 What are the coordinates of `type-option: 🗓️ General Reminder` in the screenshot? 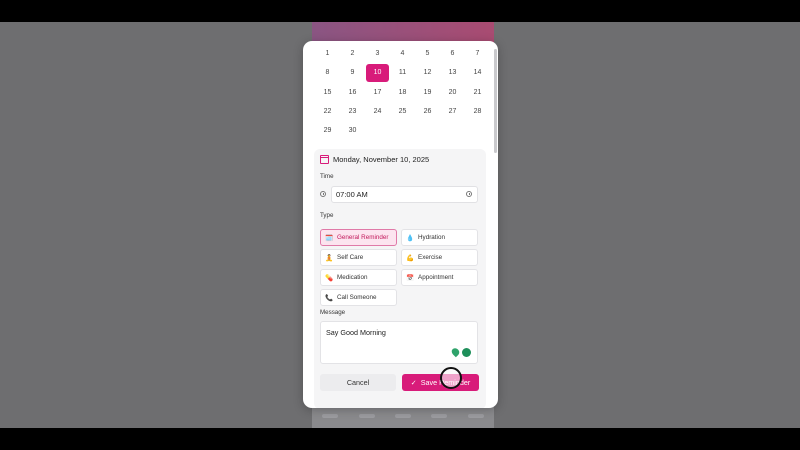 It's located at (358, 237).